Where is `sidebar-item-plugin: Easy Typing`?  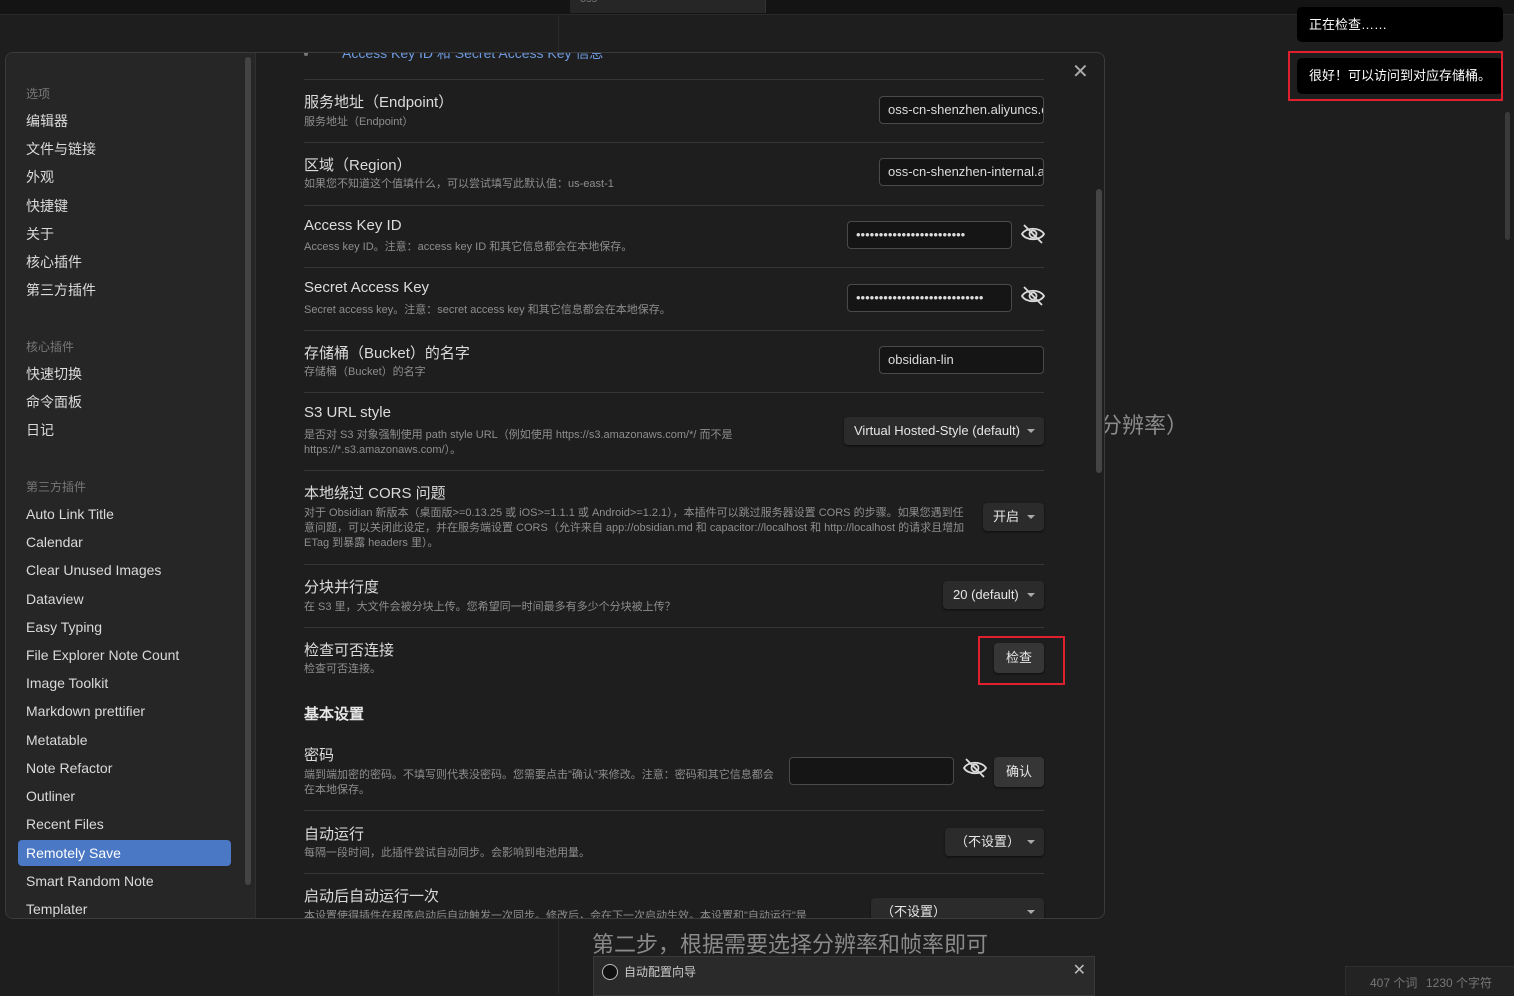
sidebar-item-plugin: Easy Typing is located at coordinates (124, 627).